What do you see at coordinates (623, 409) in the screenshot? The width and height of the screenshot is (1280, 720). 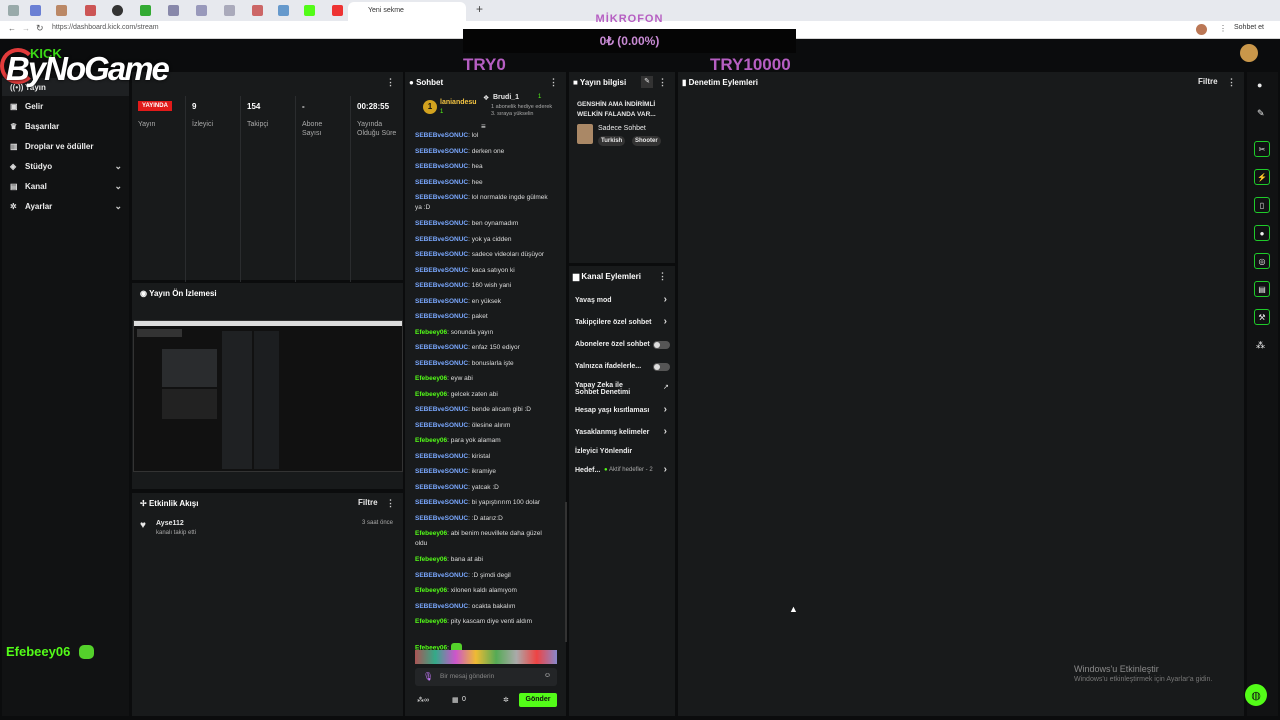 I see `account-age-row: Hesap yaşı kısıtlaması ›` at bounding box center [623, 409].